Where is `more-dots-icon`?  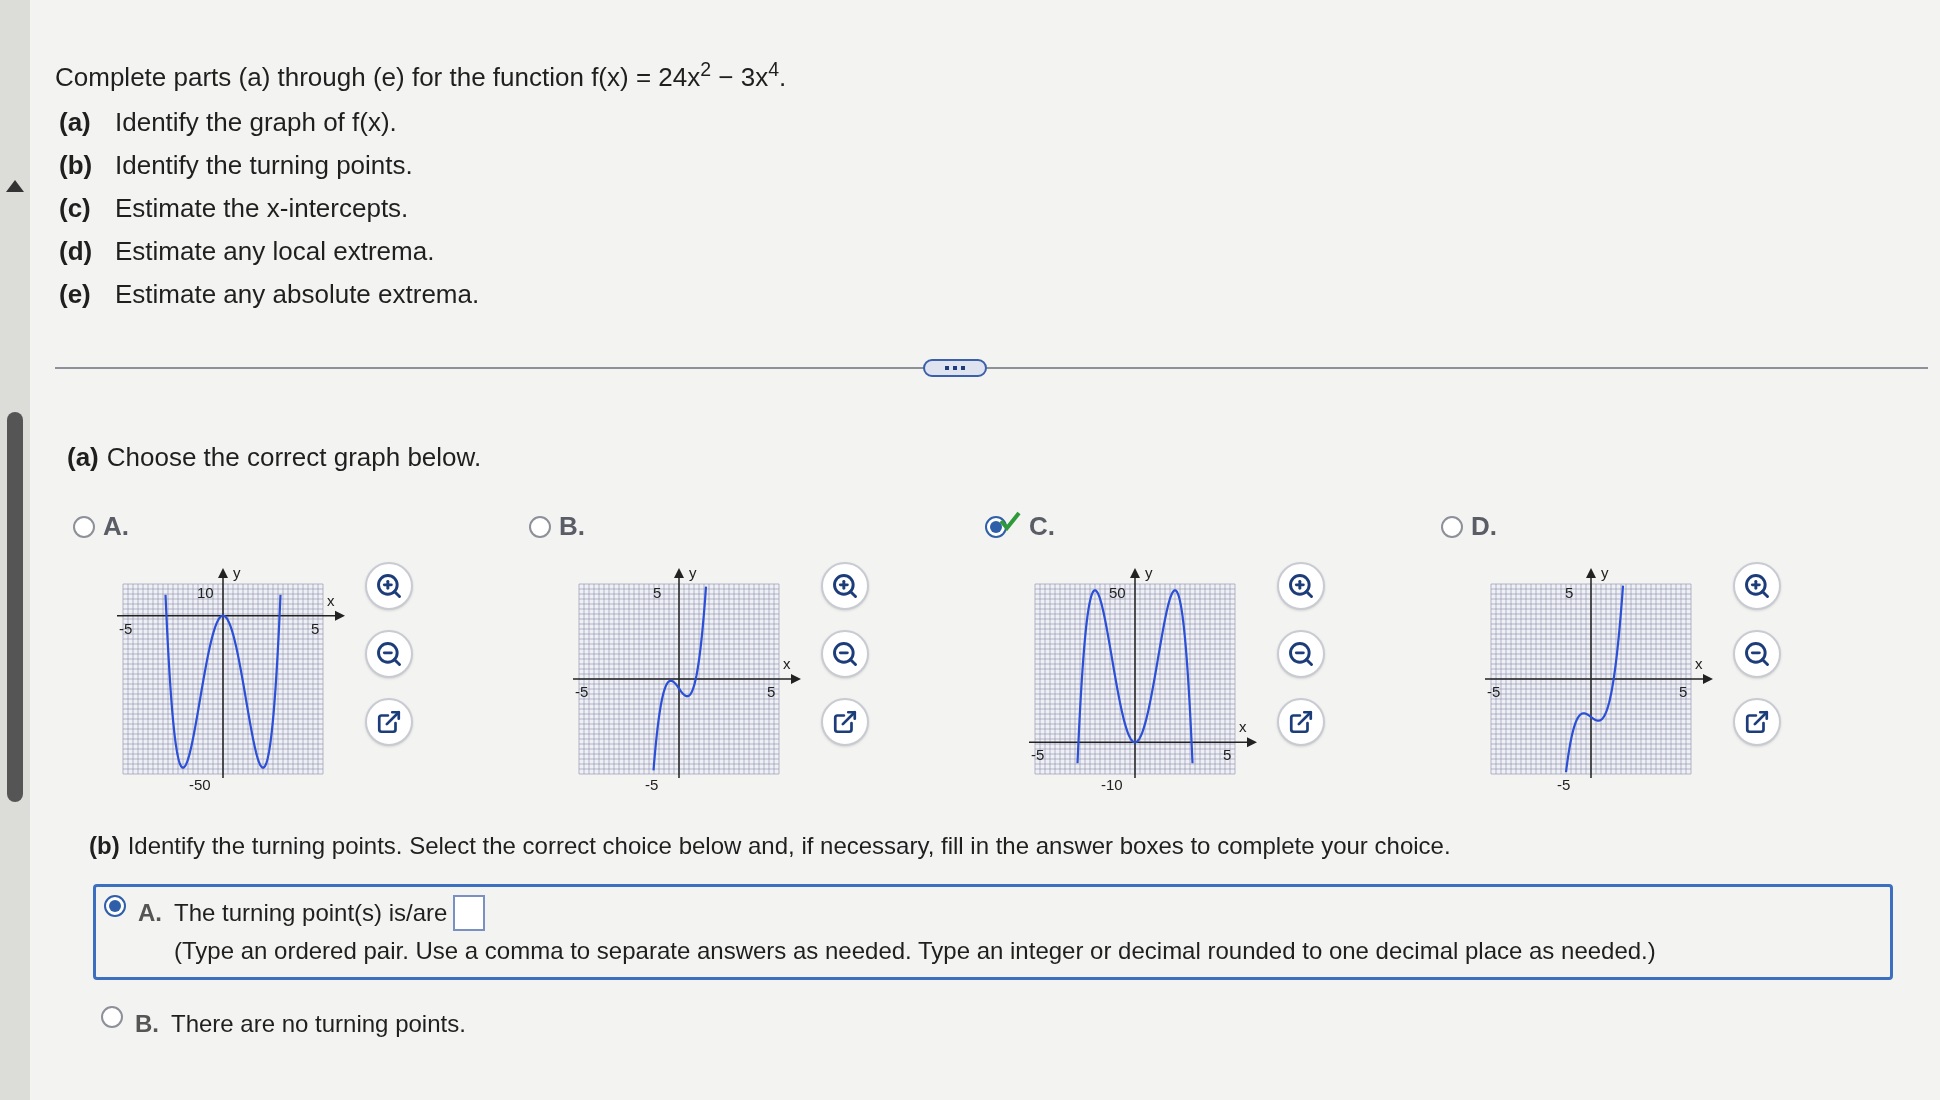
more-dots-icon is located at coordinates (955, 368).